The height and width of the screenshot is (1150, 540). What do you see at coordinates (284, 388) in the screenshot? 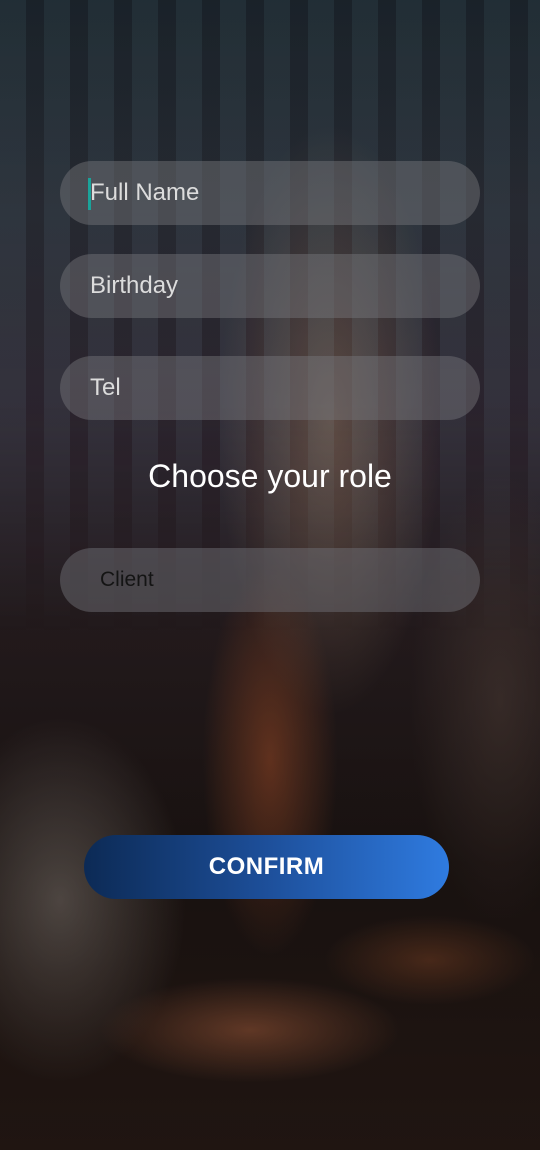
I see `tel-input` at bounding box center [284, 388].